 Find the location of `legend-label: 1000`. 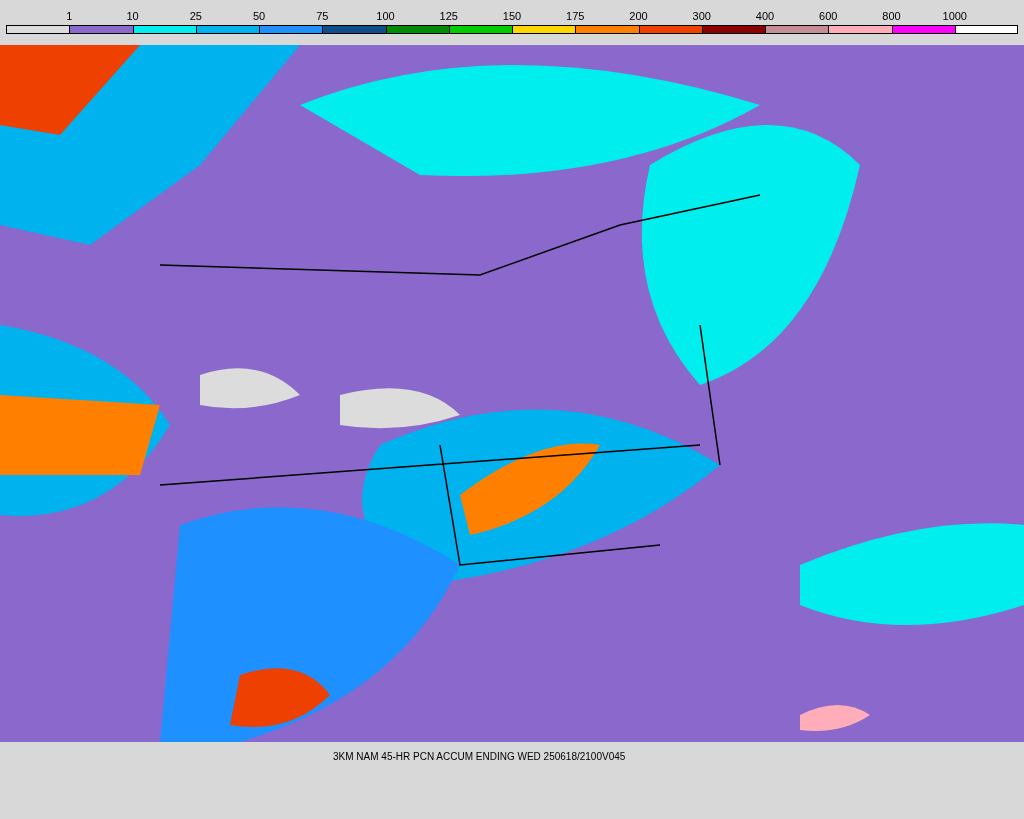

legend-label: 1000 is located at coordinates (954, 16).